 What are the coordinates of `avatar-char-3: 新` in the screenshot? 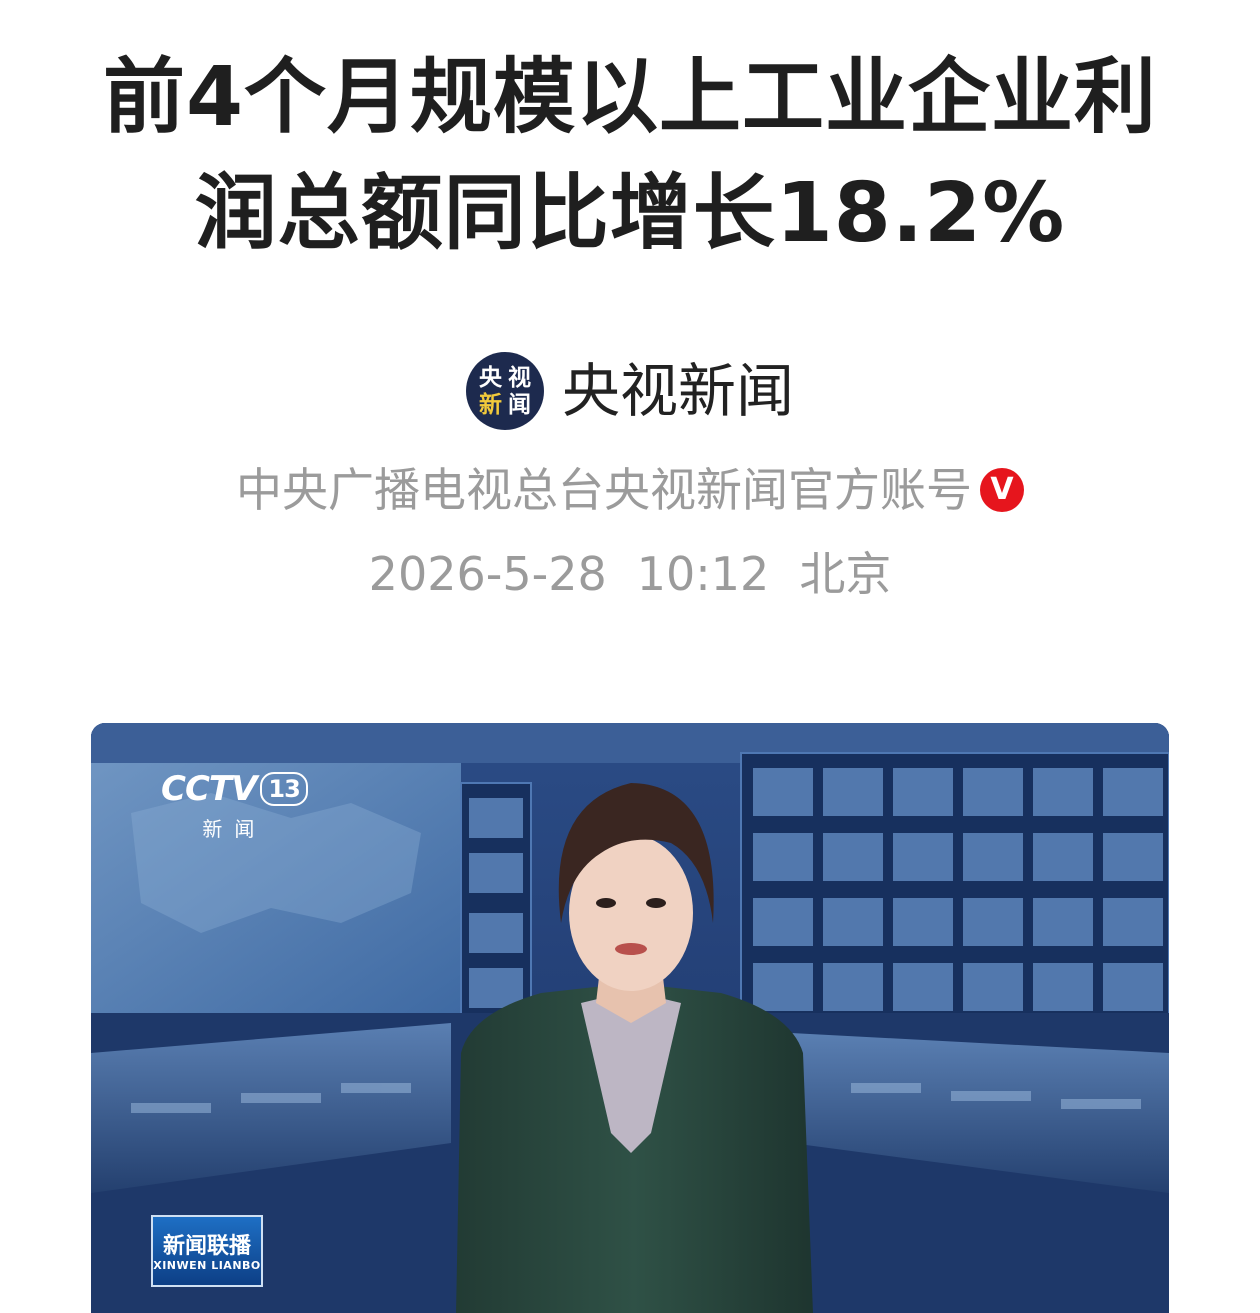 It's located at (490, 404).